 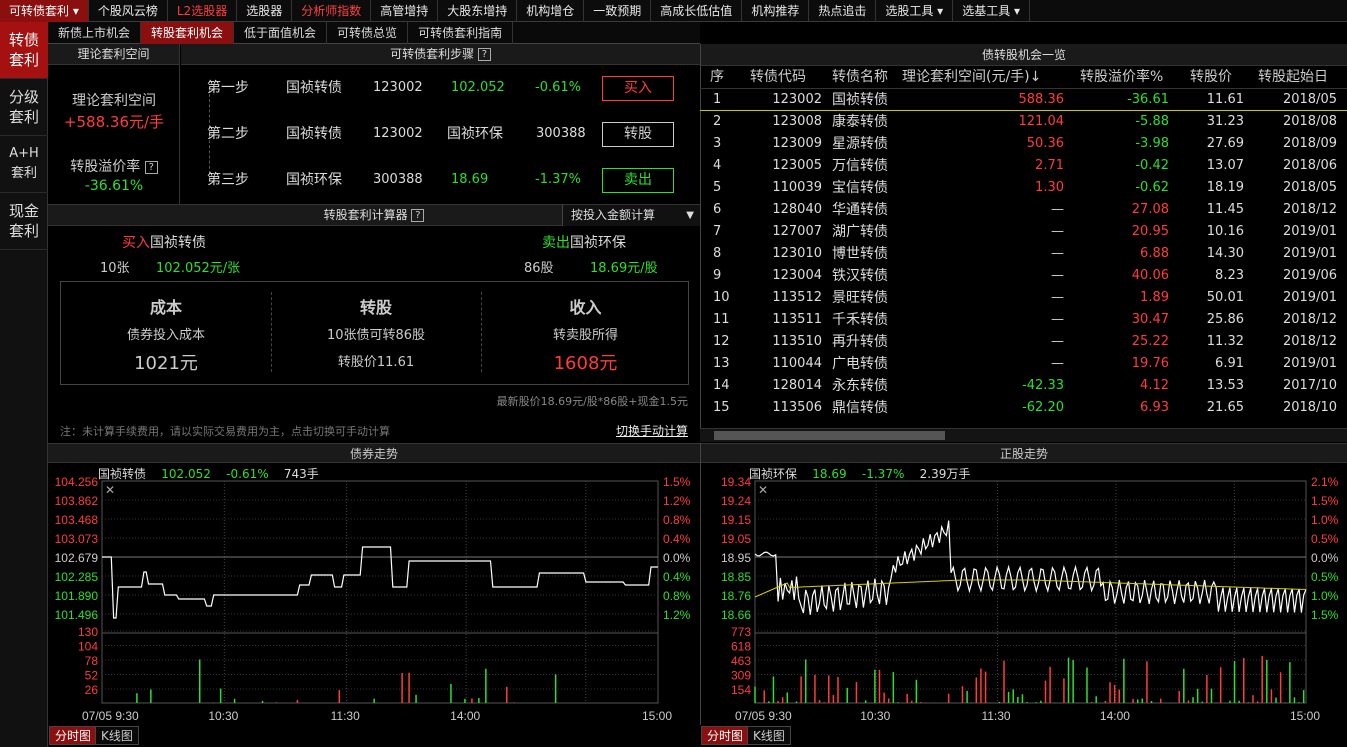 I want to click on table-row: 2 123008 康泰转债 121.04 -5.88 31.23 2018/08, so click(x=1023, y=122).